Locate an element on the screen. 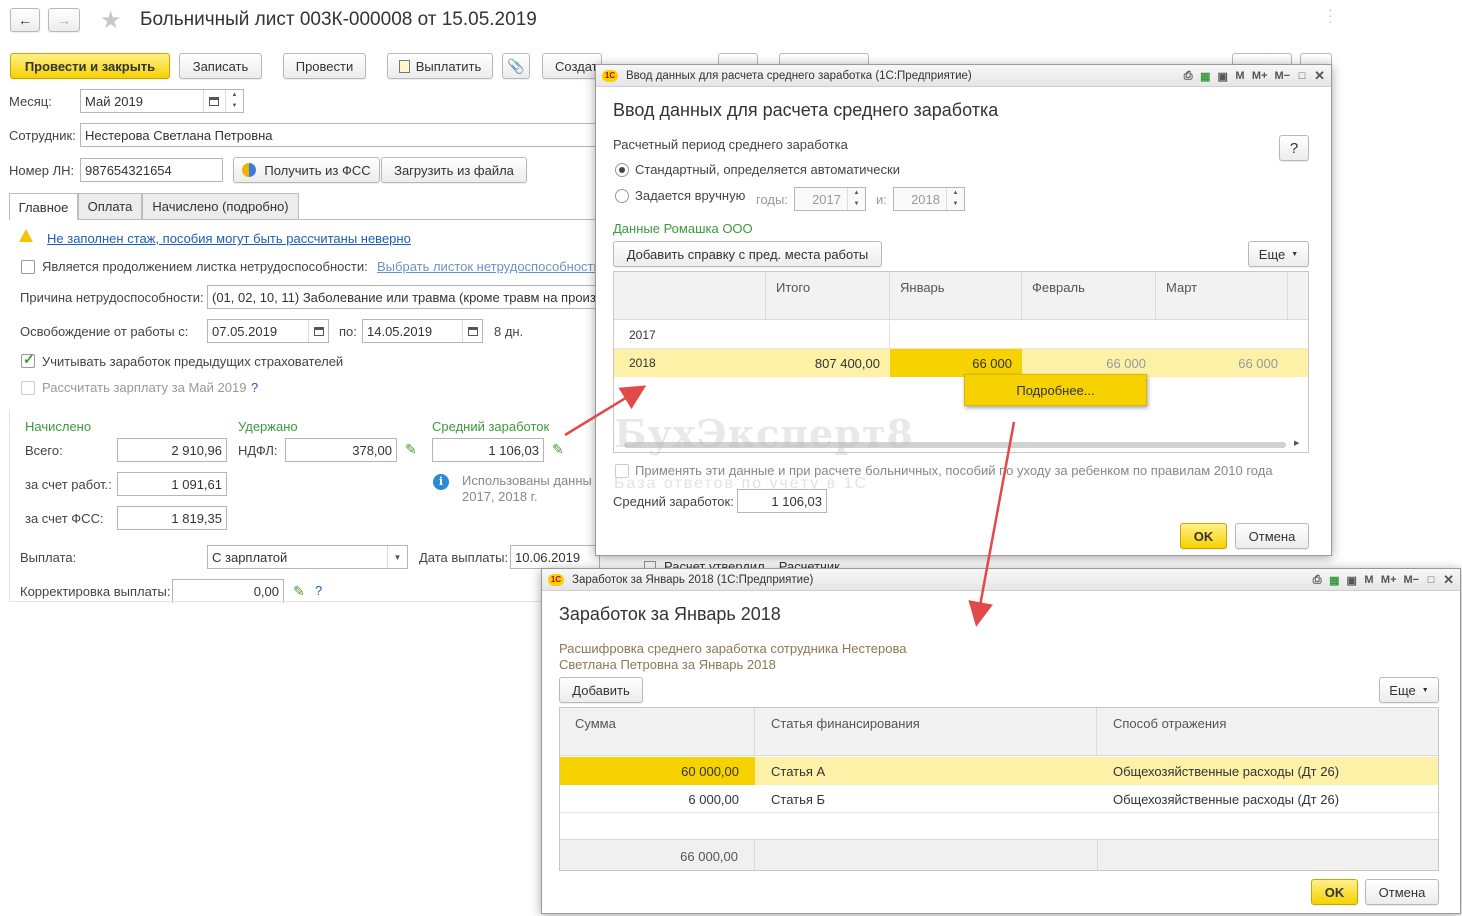 The height and width of the screenshot is (916, 1462). annotation-arrows is located at coordinates (790, 506).